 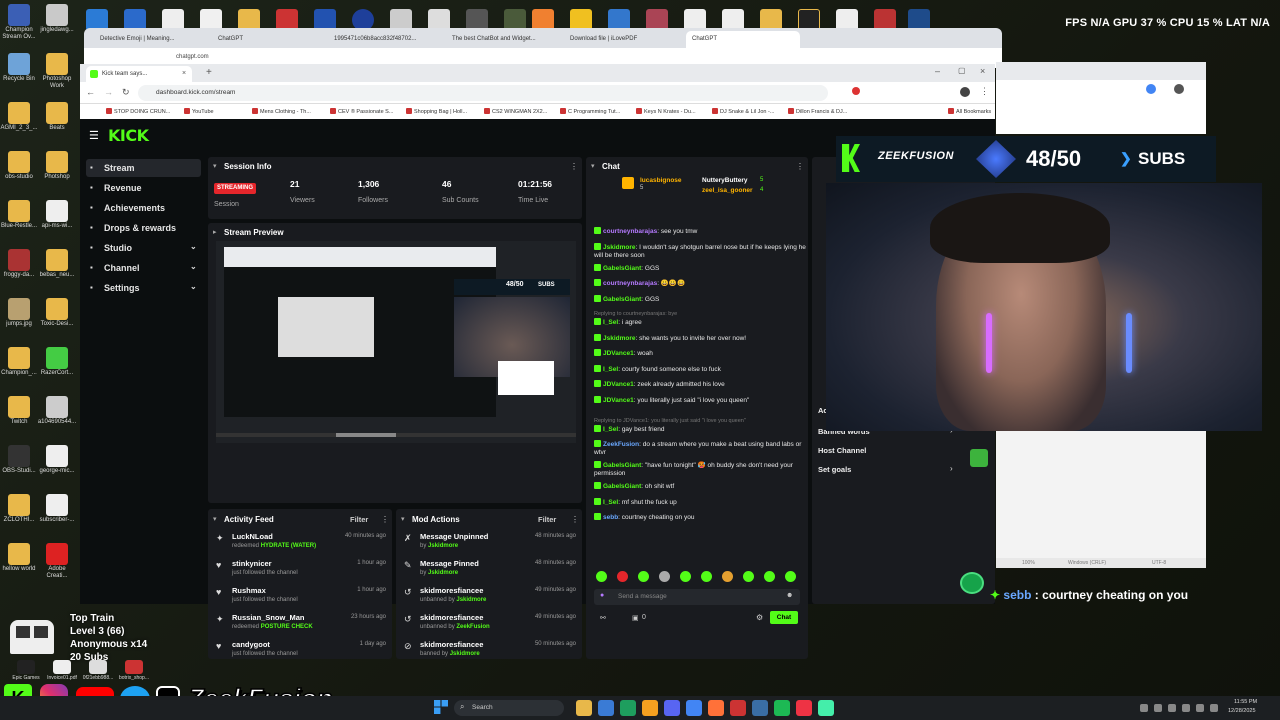 I want to click on points-icon: ▣, so click(x=635, y=618).